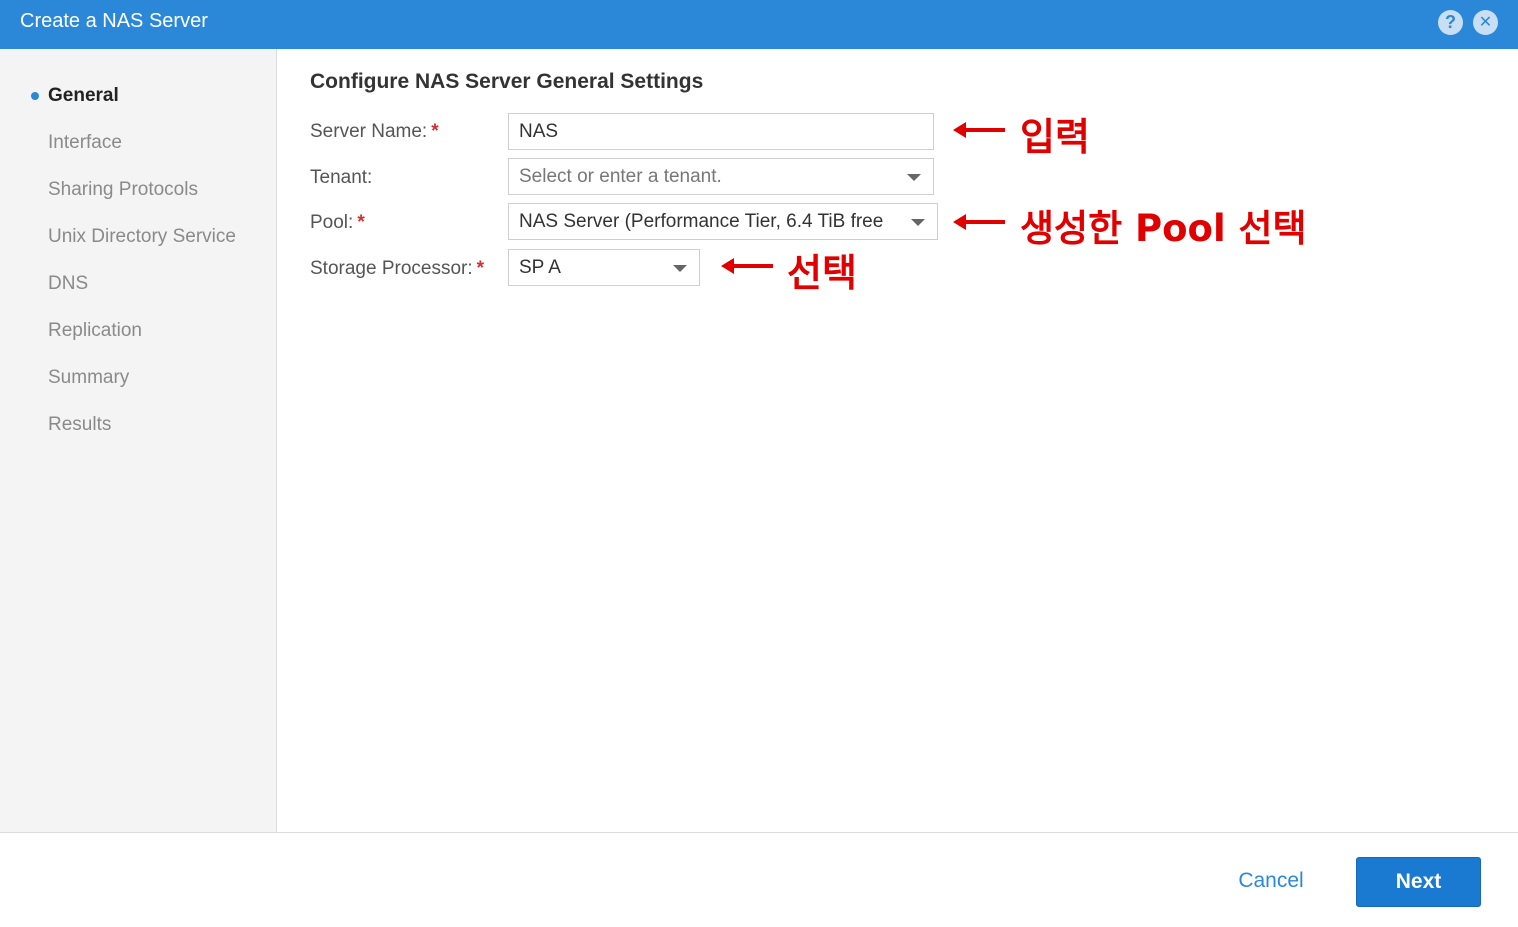  I want to click on server-name-input: NAS, so click(721, 131).